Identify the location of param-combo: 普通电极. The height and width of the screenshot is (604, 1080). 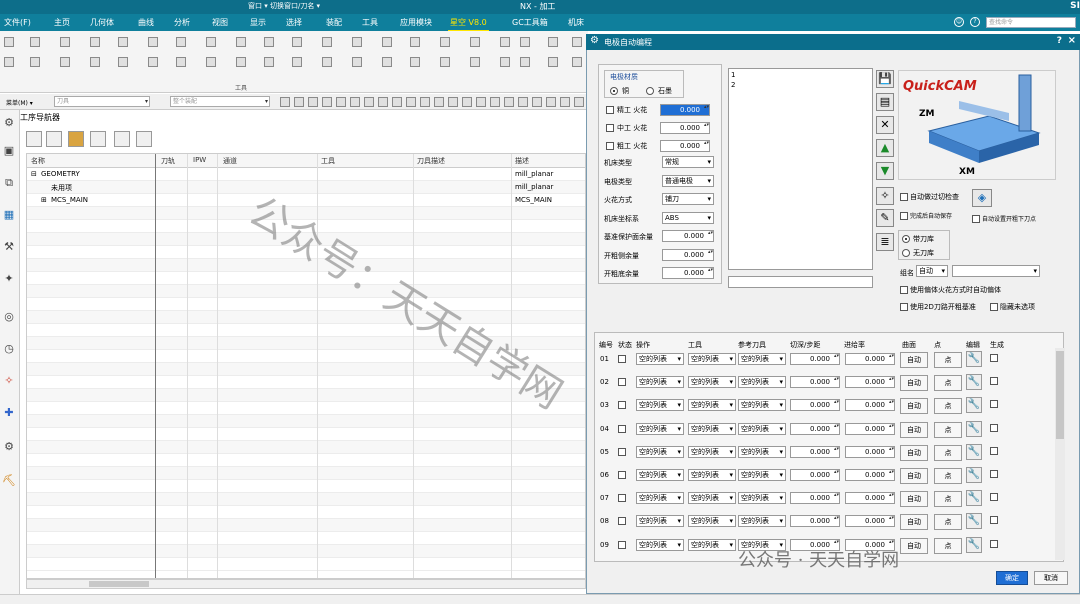
(688, 180).